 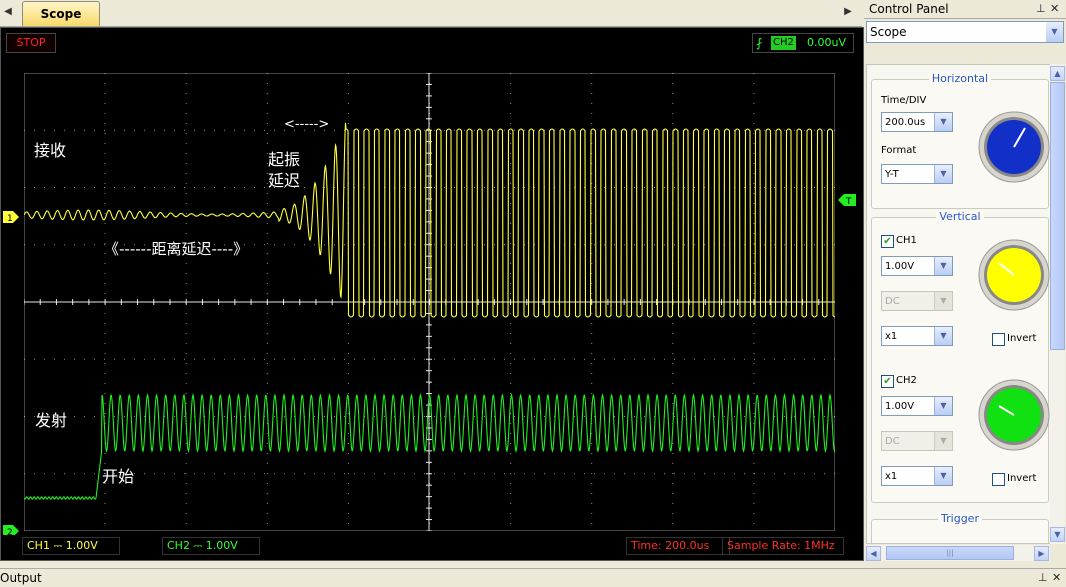 I want to click on annotation-start: 开始, so click(x=118, y=476).